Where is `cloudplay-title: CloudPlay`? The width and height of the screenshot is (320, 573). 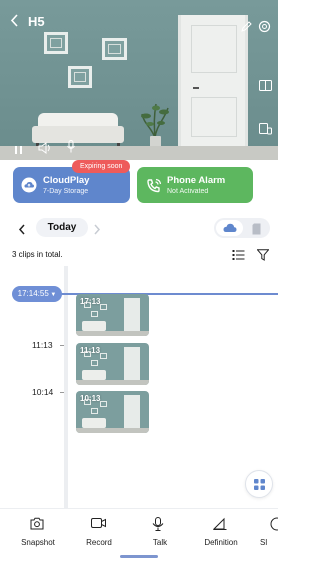
cloudplay-title: CloudPlay is located at coordinates (66, 180).